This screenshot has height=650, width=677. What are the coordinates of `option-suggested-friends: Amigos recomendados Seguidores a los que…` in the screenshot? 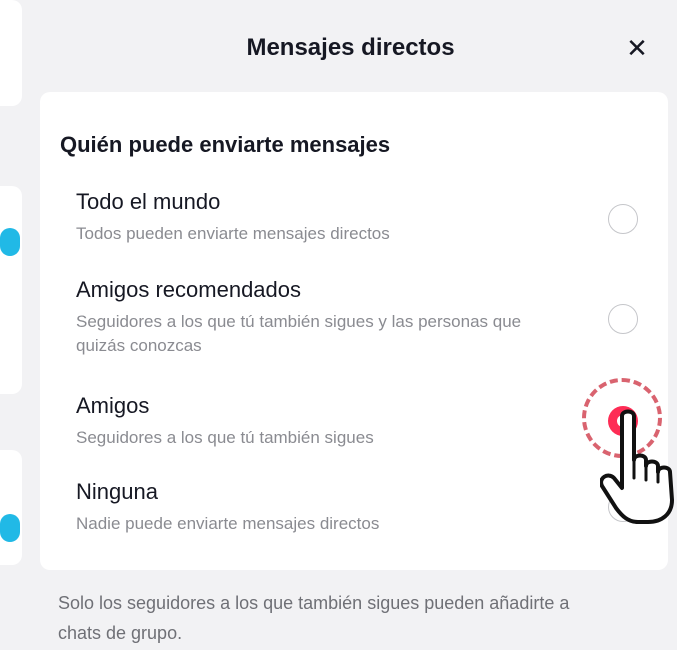 It's located at (372, 317).